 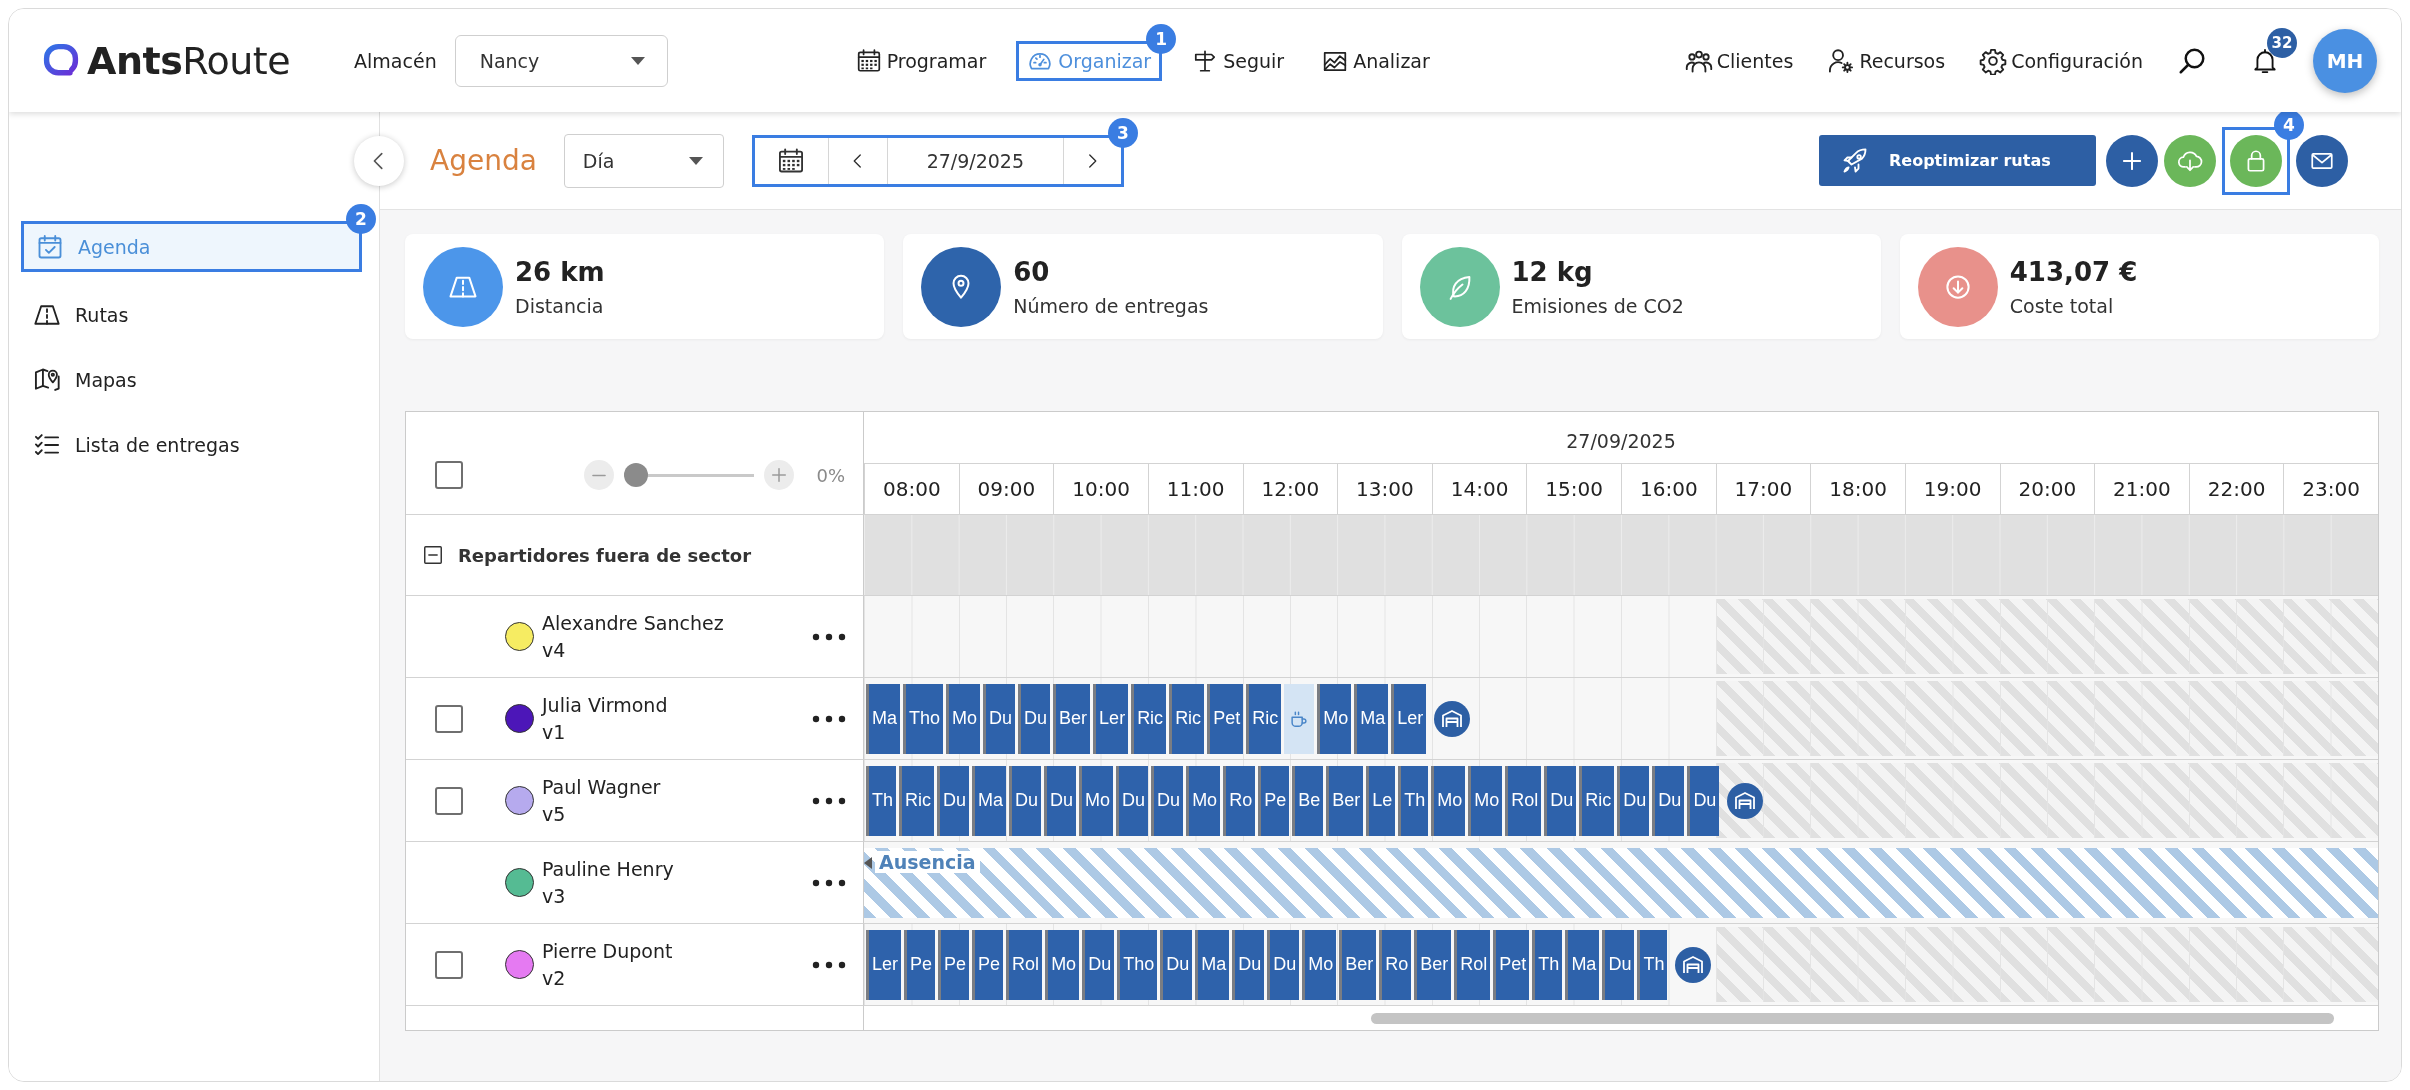 I want to click on sidebar-item: Lista de entregas, so click(x=191, y=444).